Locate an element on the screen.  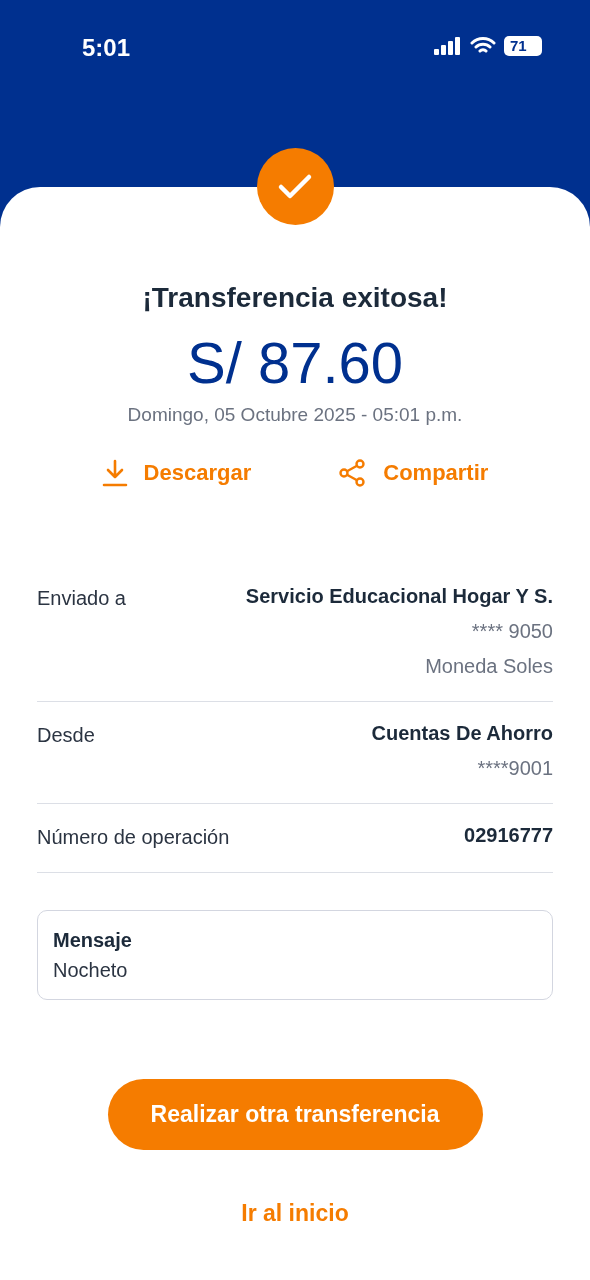
detail-value: Cuentas De Ahorro is located at coordinates (462, 733).